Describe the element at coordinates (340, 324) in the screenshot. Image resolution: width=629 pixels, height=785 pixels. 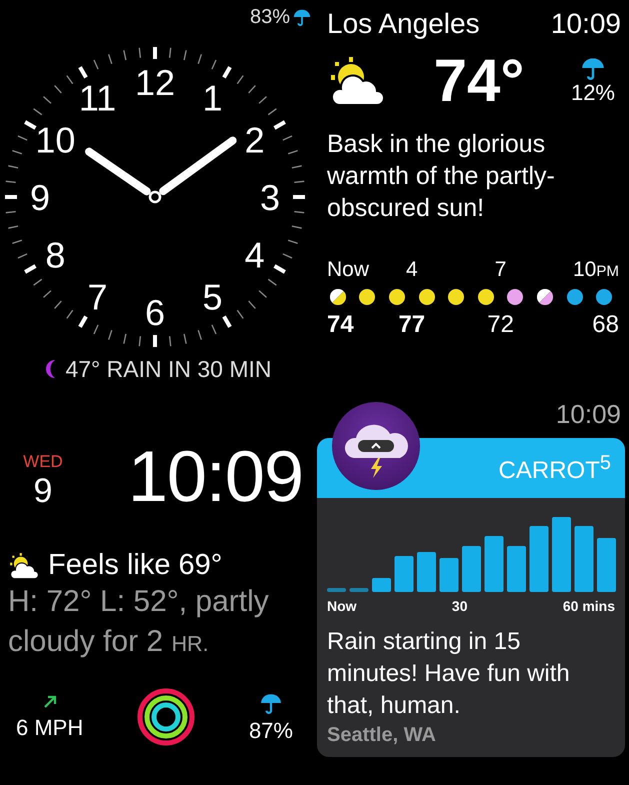
I see `hour-temperature: 74` at that location.